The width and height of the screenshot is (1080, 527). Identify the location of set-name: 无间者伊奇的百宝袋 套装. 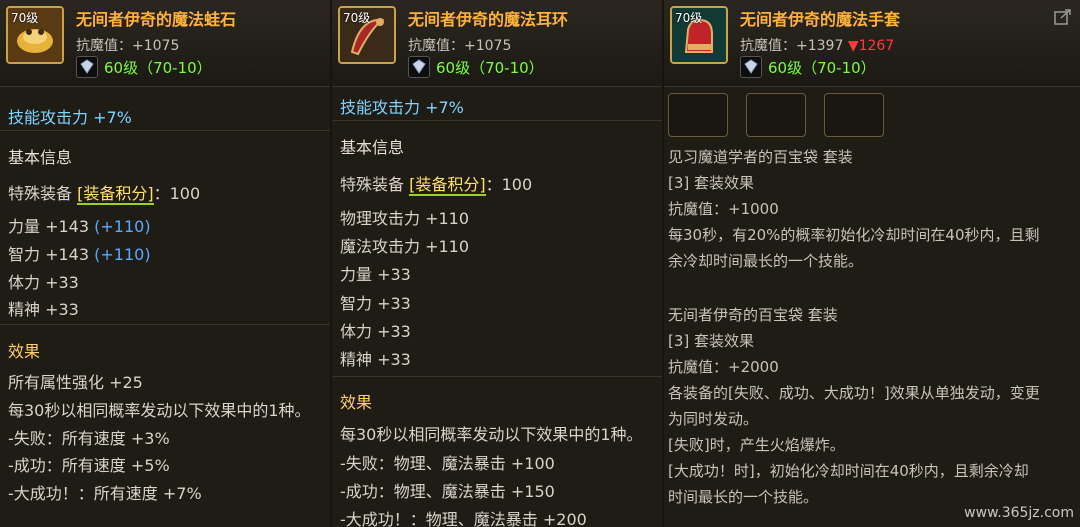
(753, 315).